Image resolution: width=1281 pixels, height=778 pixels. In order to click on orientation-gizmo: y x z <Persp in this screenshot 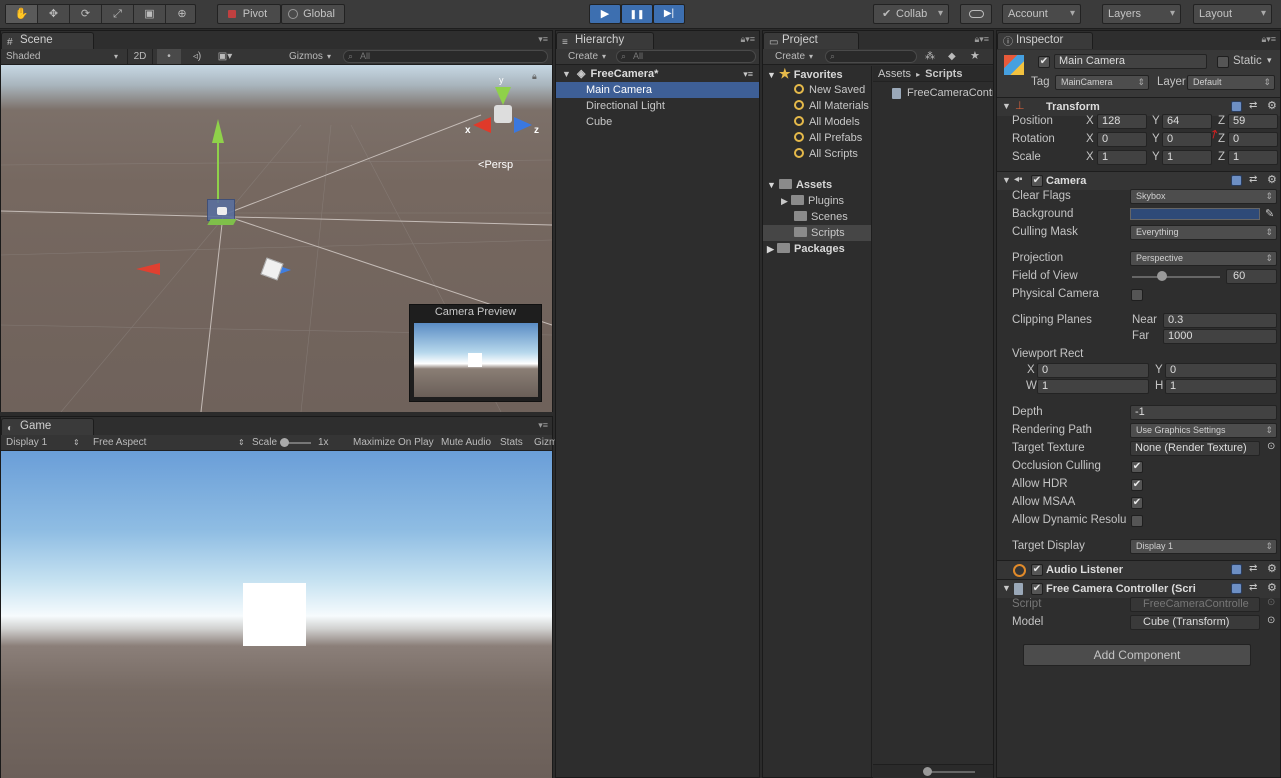, I will do `click(506, 123)`.